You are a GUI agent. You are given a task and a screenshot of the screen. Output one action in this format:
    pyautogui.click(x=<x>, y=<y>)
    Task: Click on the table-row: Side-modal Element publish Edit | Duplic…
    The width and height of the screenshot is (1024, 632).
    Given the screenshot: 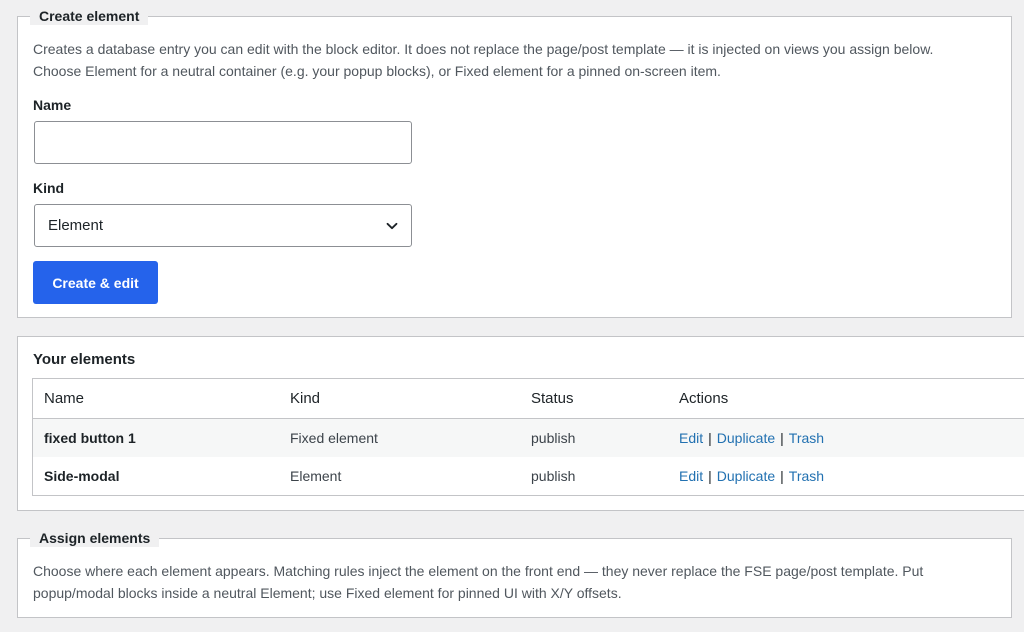 What is the action you would take?
    pyautogui.click(x=528, y=476)
    